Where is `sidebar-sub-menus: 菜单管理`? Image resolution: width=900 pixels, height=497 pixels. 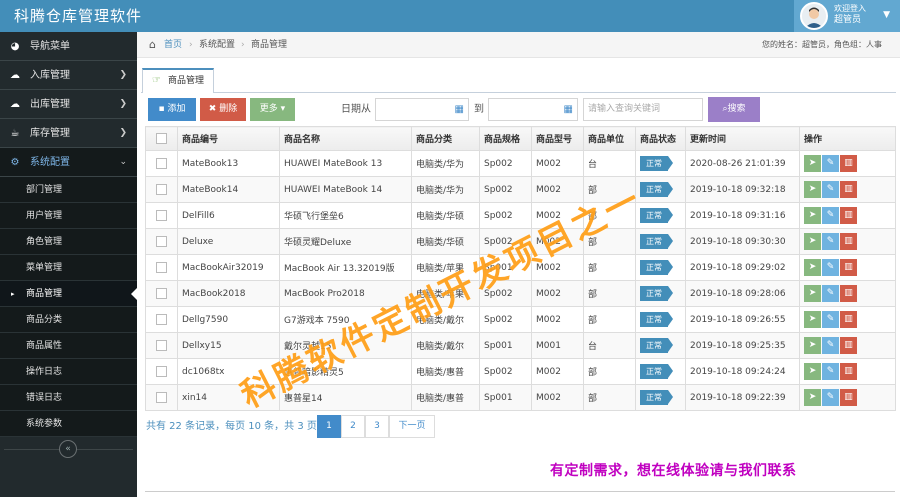
sidebar-sub-menus: 菜单管理 is located at coordinates (68, 268).